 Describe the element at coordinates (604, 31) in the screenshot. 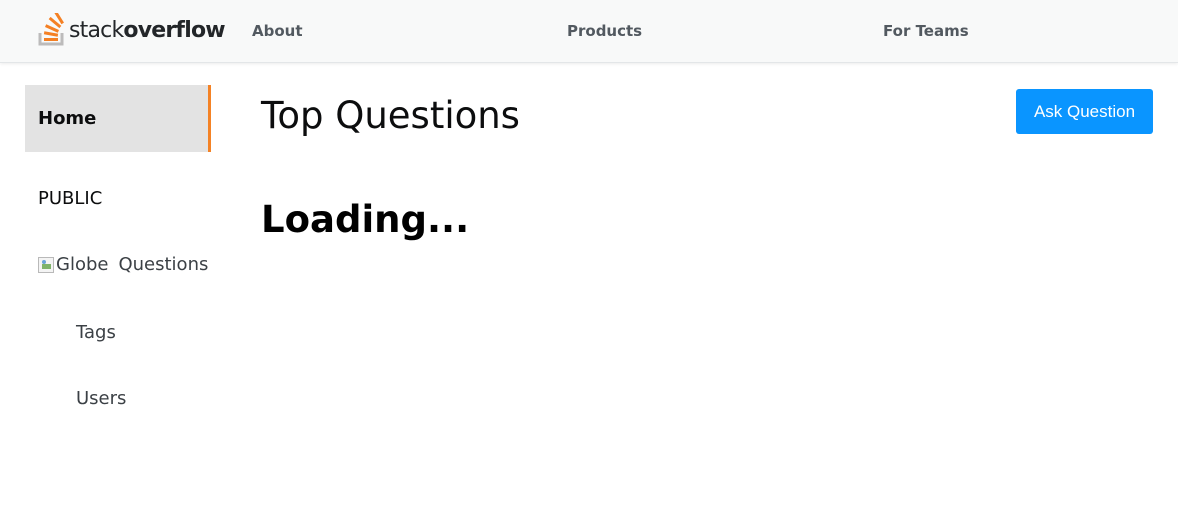

I see `nav-products-link: Products` at that location.